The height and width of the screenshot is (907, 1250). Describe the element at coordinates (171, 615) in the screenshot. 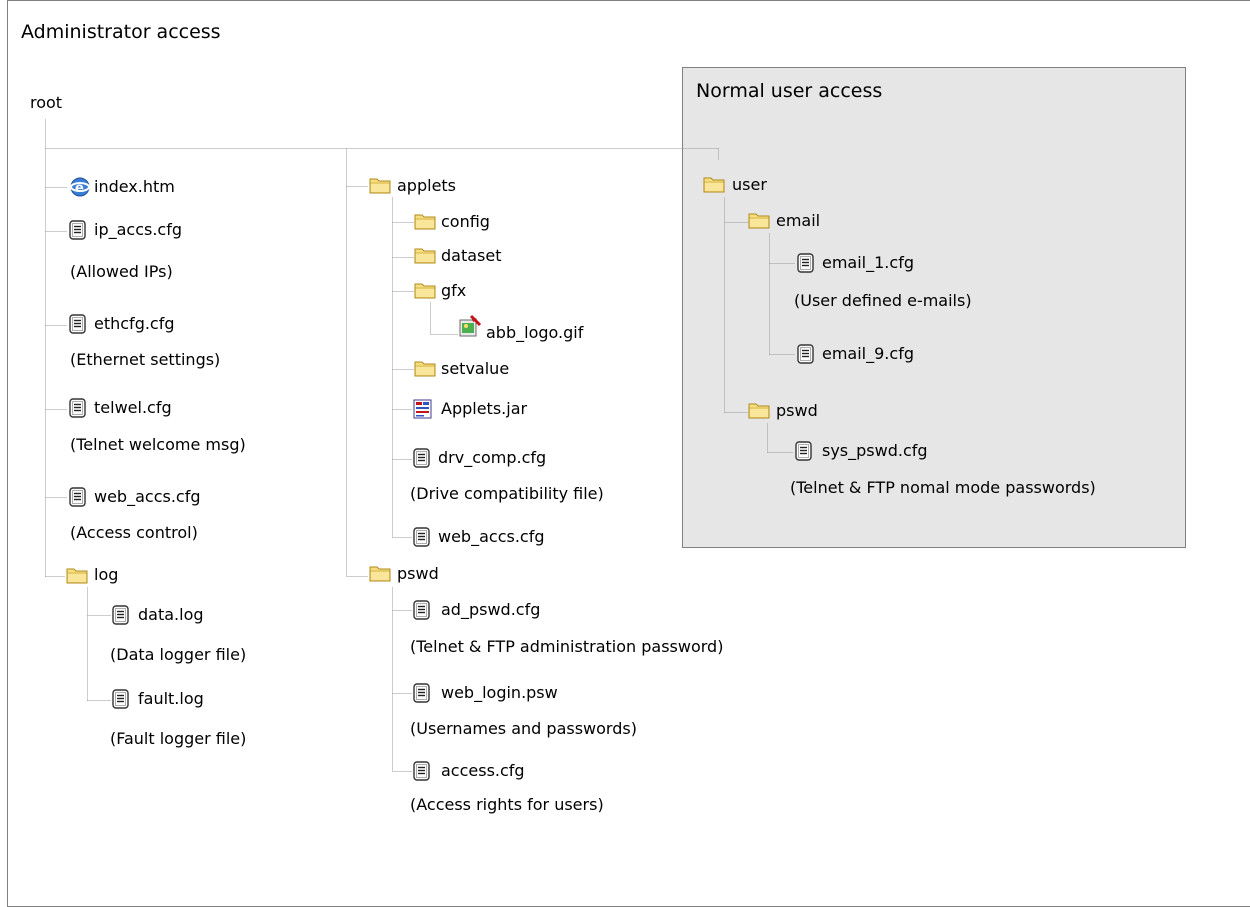

I see `file-data-log: data.log` at that location.